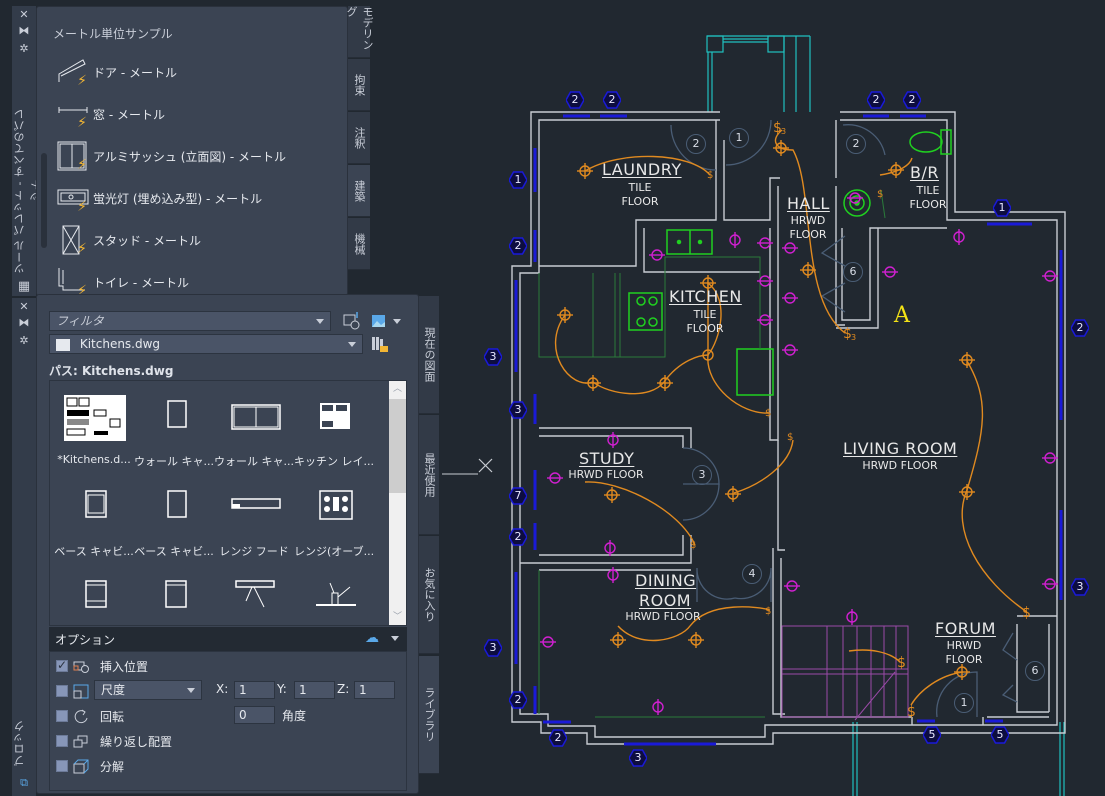 The height and width of the screenshot is (796, 1105). I want to click on cloud-settings-icon: ☁, so click(372, 638).